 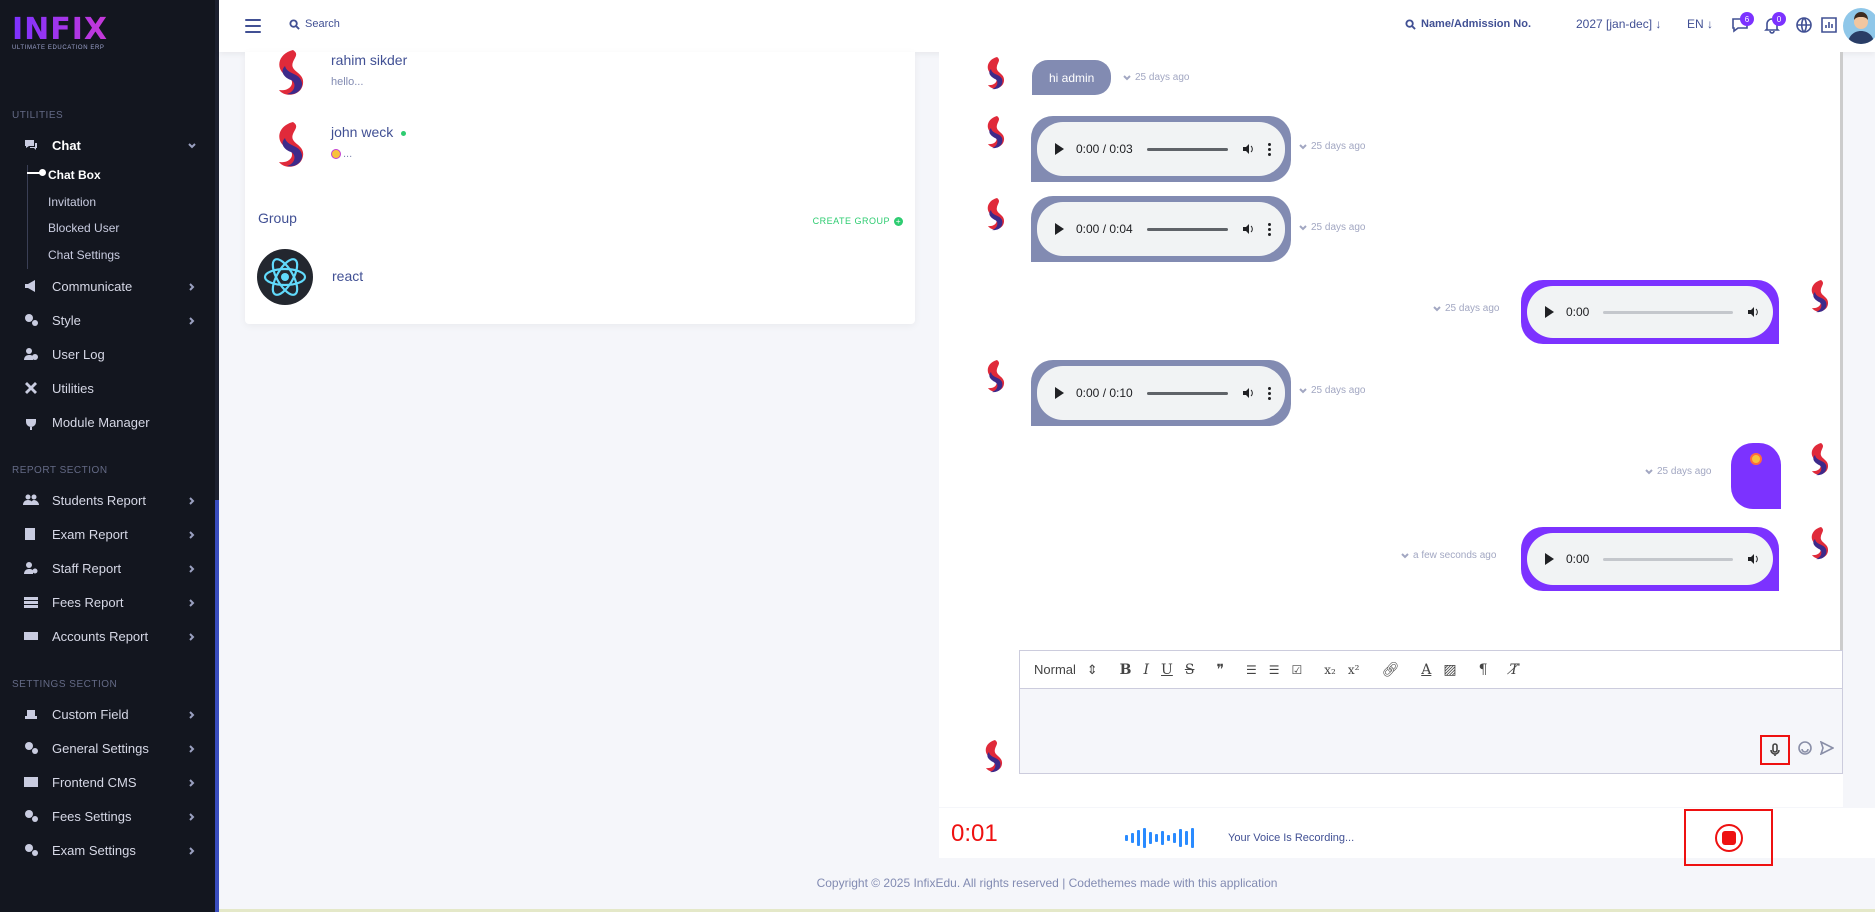 I want to click on audio-time: 0:00 / 0:03, so click(x=1104, y=149).